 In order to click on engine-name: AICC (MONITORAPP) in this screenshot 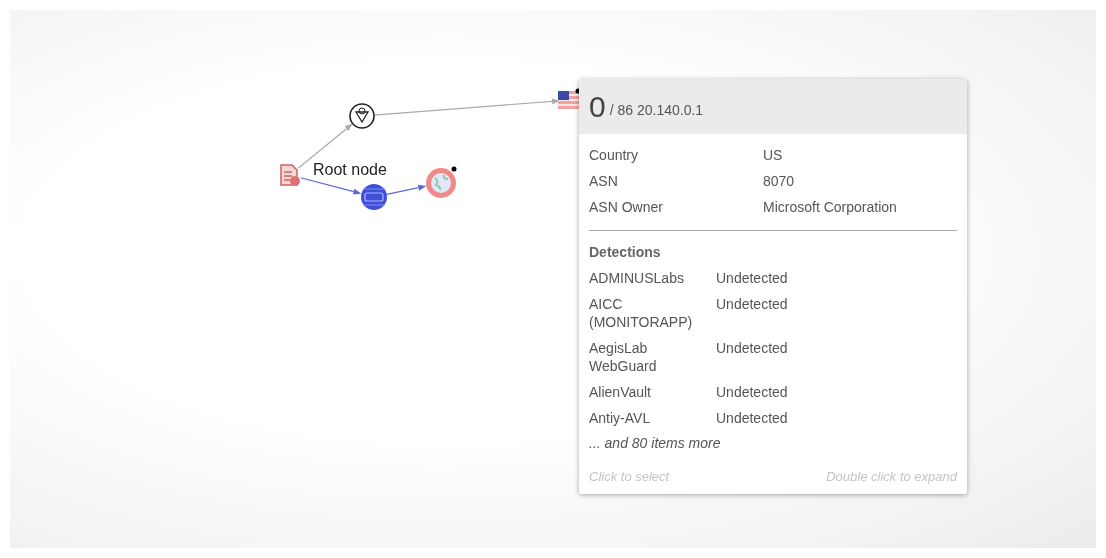, I will do `click(641, 313)`.